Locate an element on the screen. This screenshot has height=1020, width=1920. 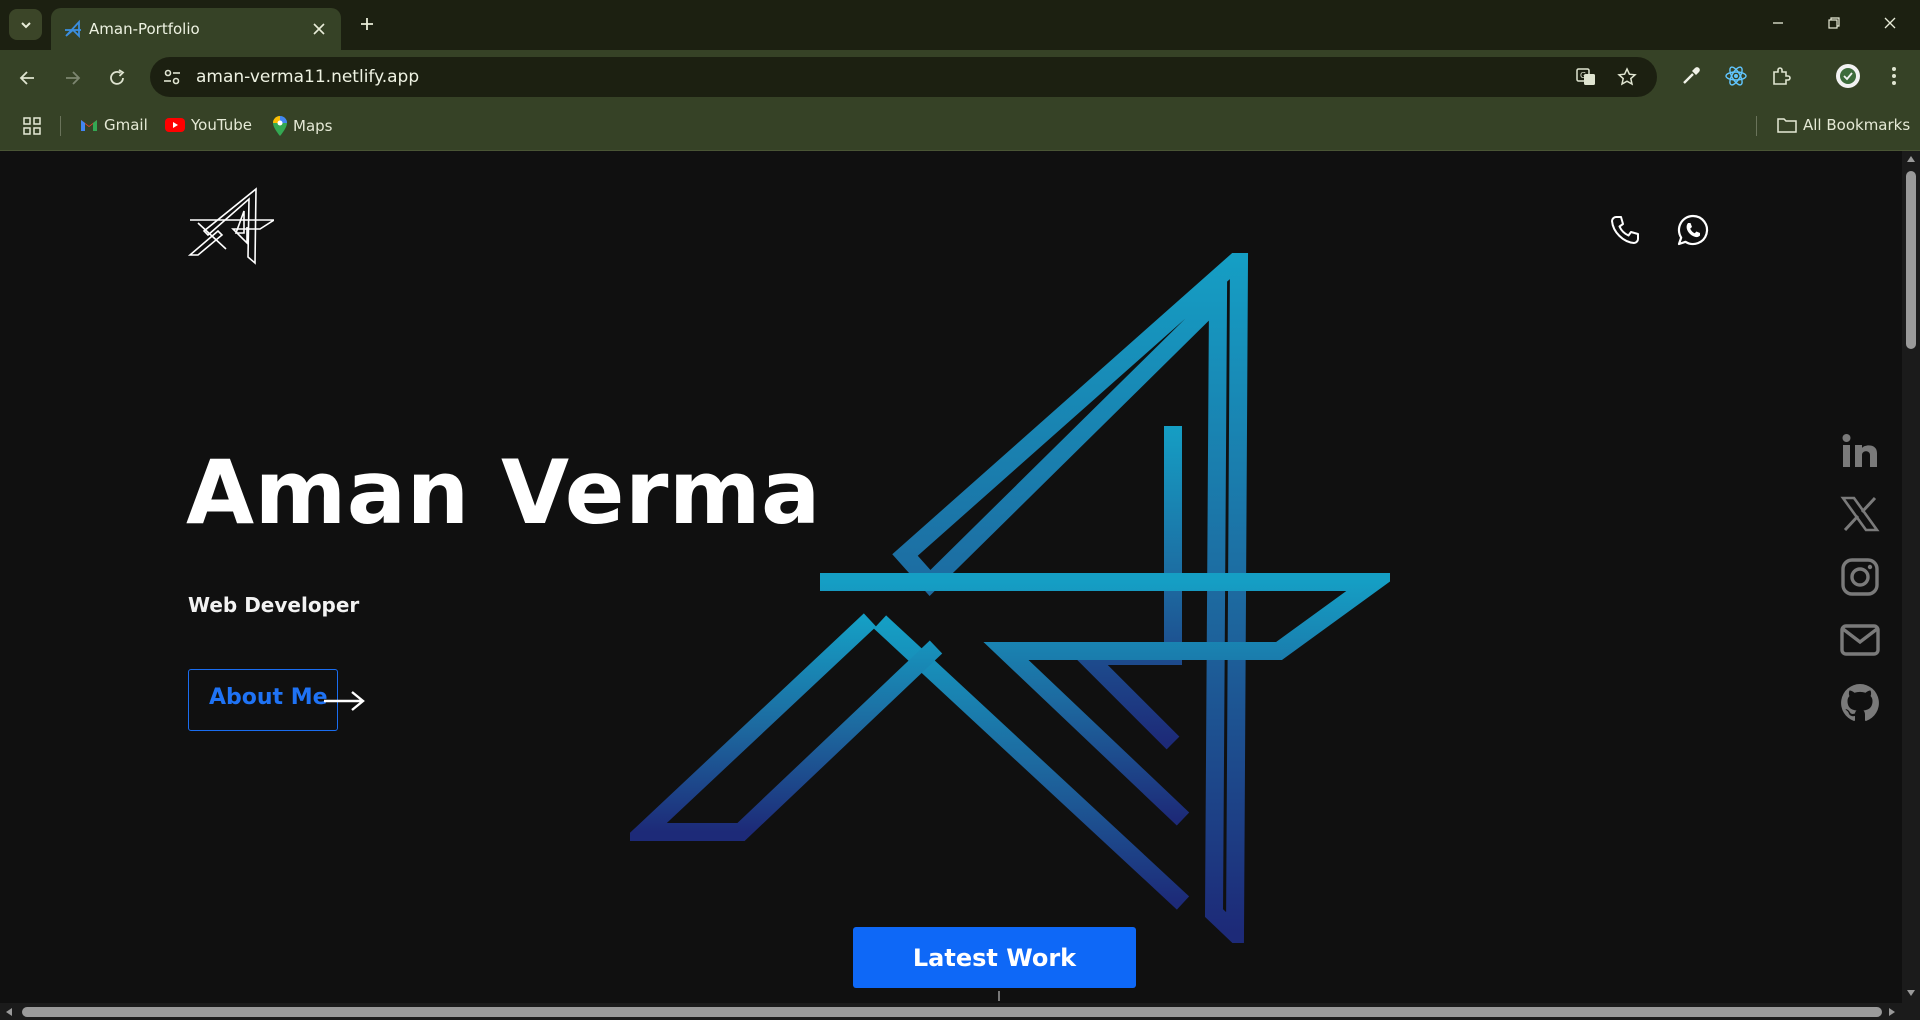
svg-text: G is located at coordinates (1583, 75).